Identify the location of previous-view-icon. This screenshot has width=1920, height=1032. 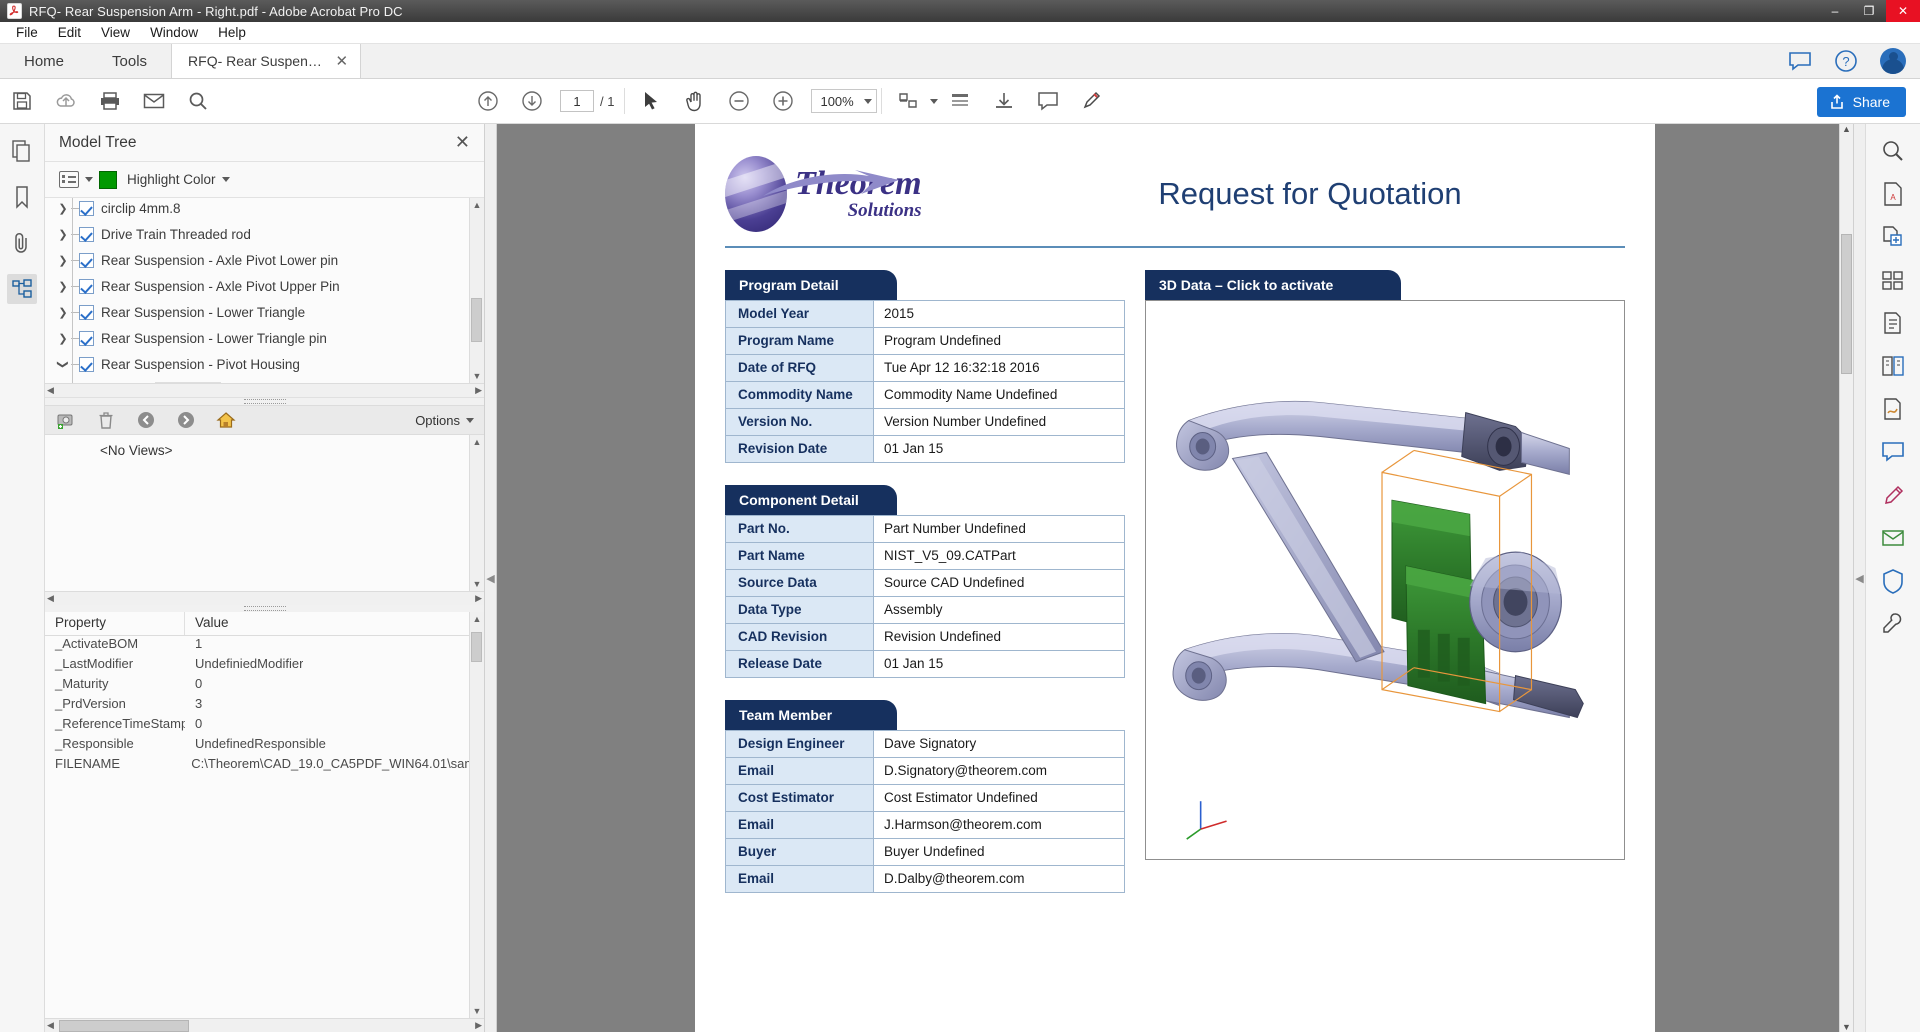
(146, 420).